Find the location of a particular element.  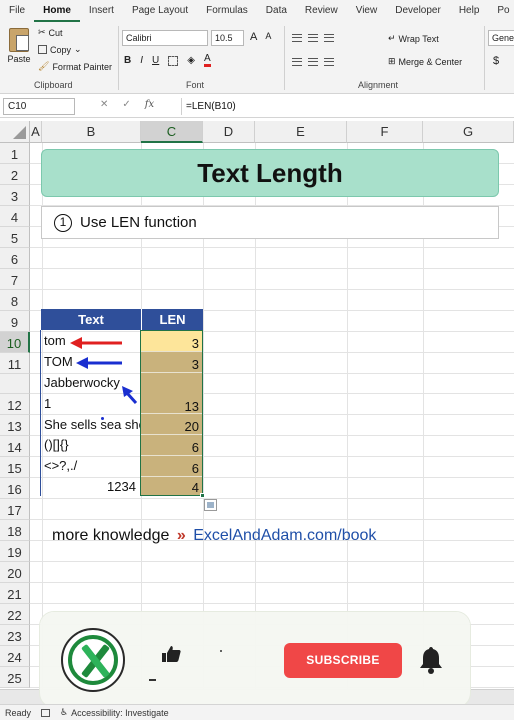

underline-button: U is located at coordinates (155, 60).